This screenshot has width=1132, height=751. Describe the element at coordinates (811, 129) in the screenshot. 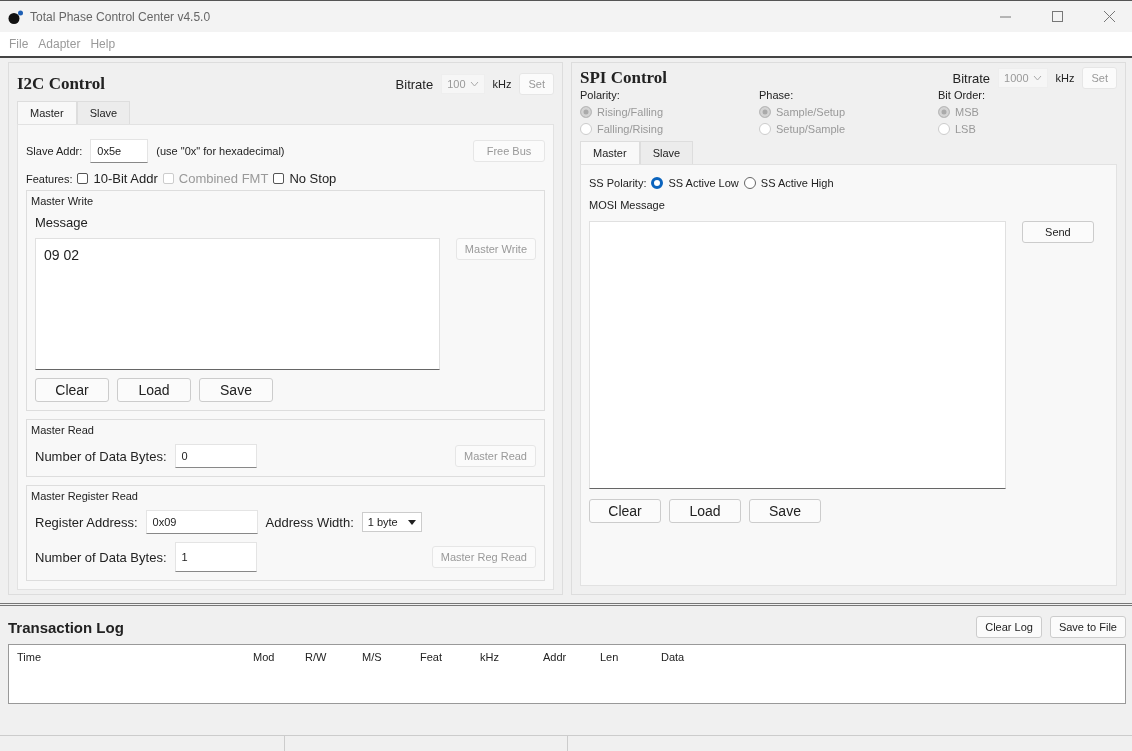

I see `radio-label: Setup/Sample` at that location.